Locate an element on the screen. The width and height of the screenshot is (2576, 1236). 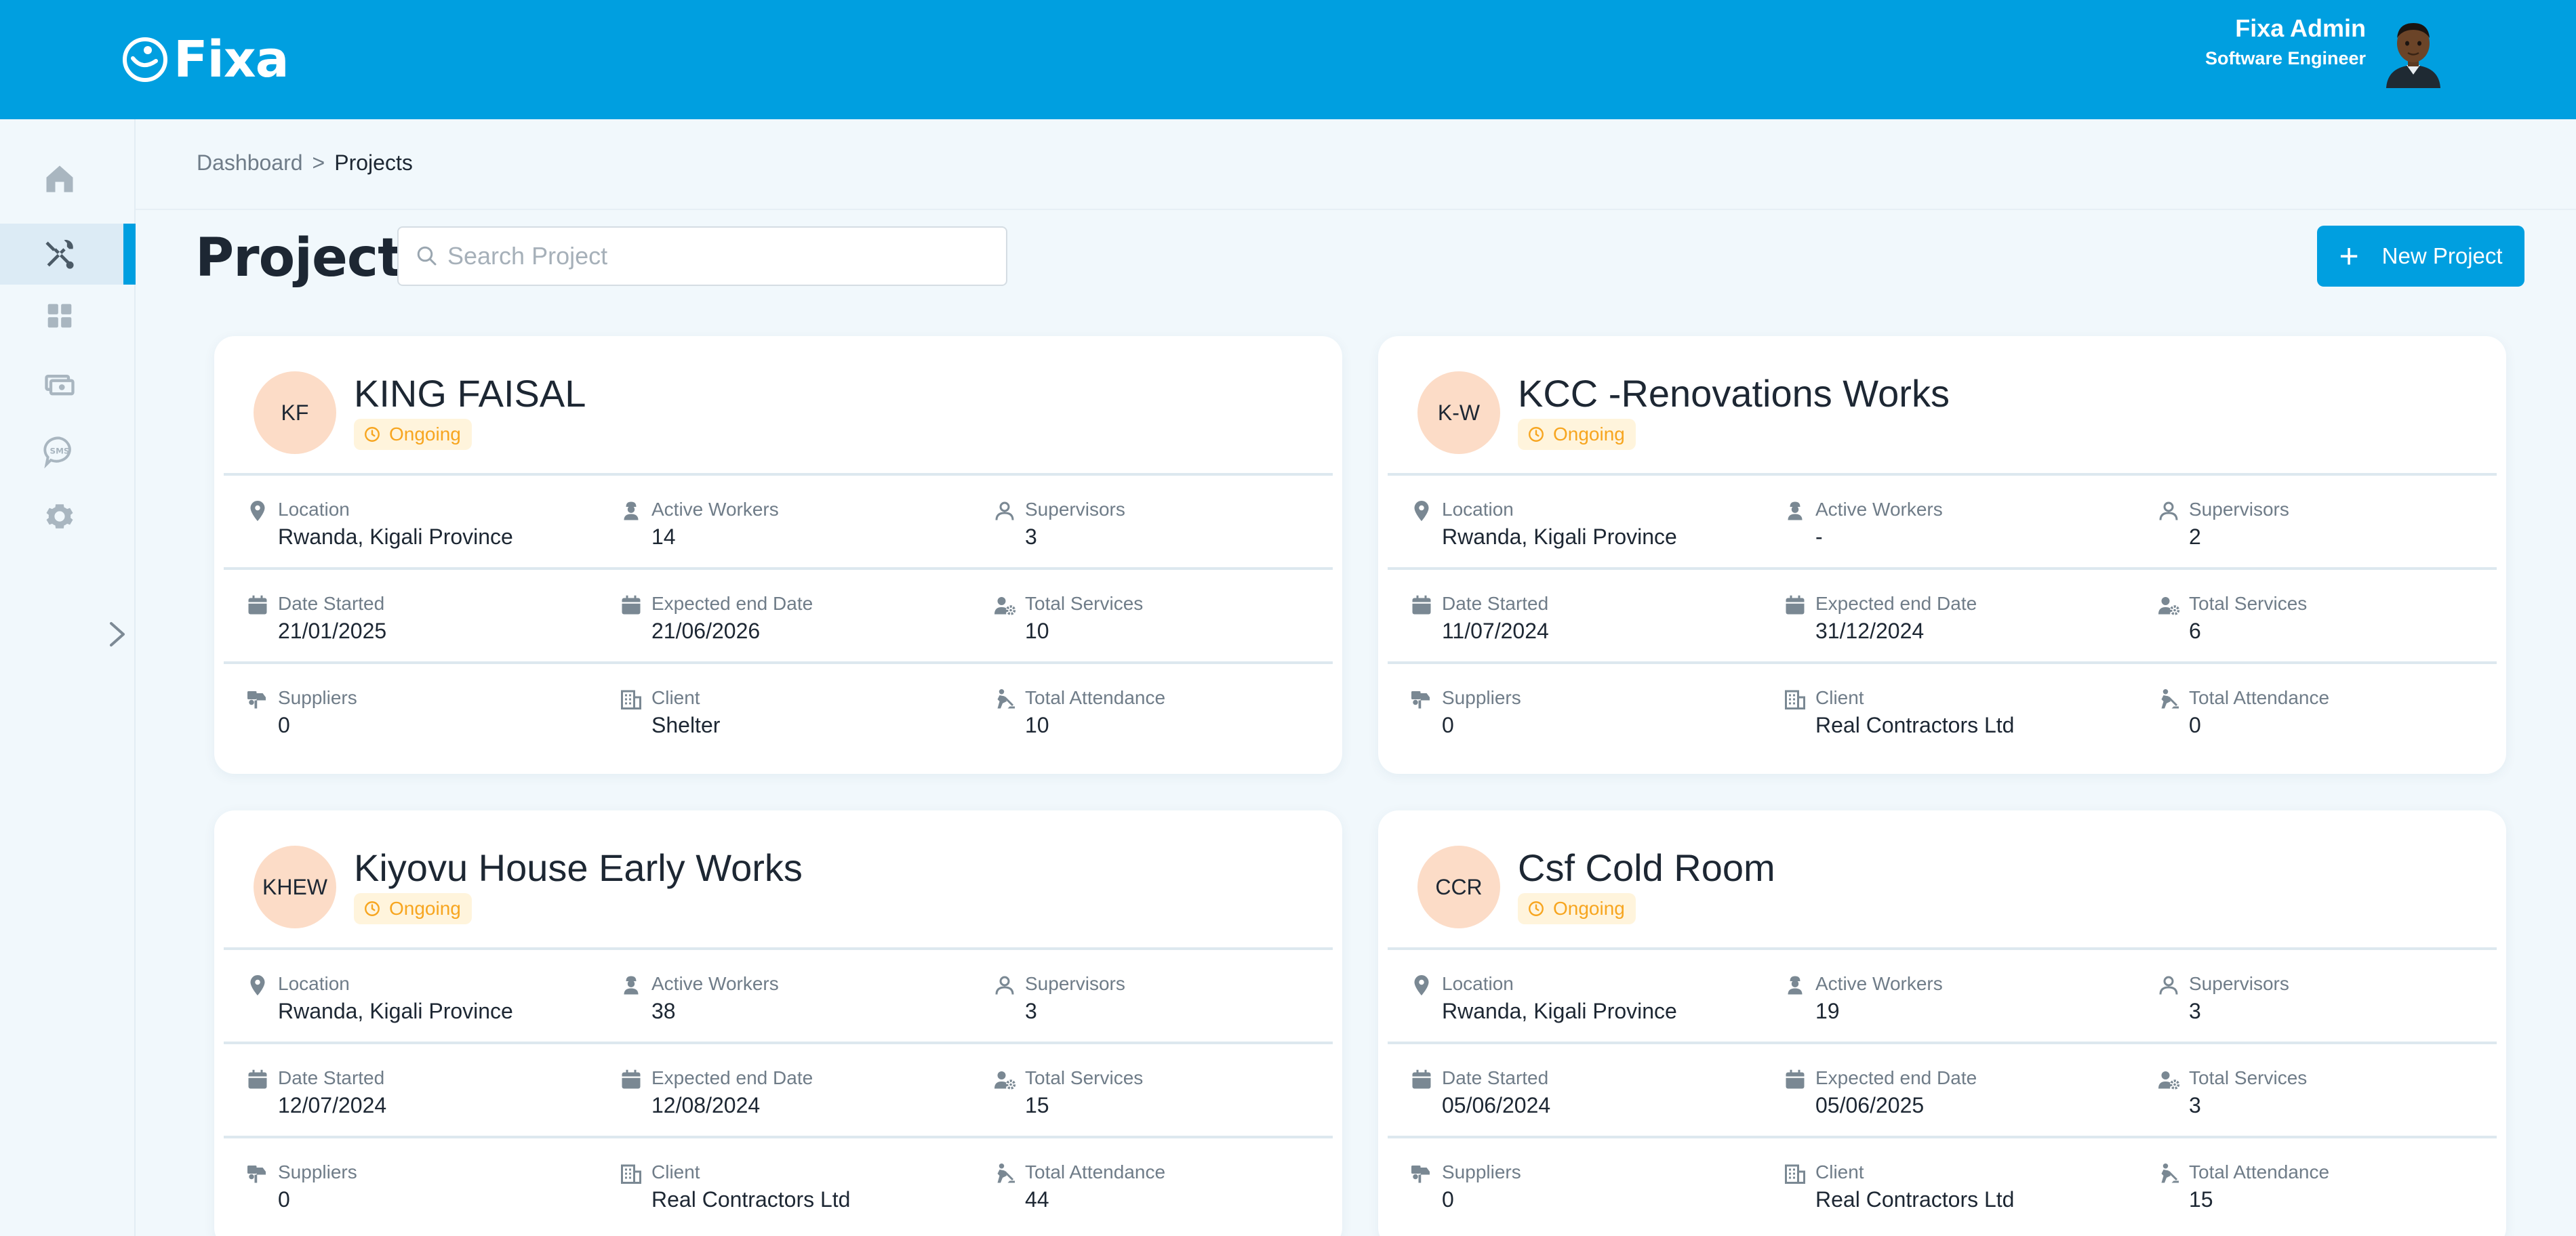
project-card-header: K-W KCC -Renovations Works Ongoing is located at coordinates (1942, 405).